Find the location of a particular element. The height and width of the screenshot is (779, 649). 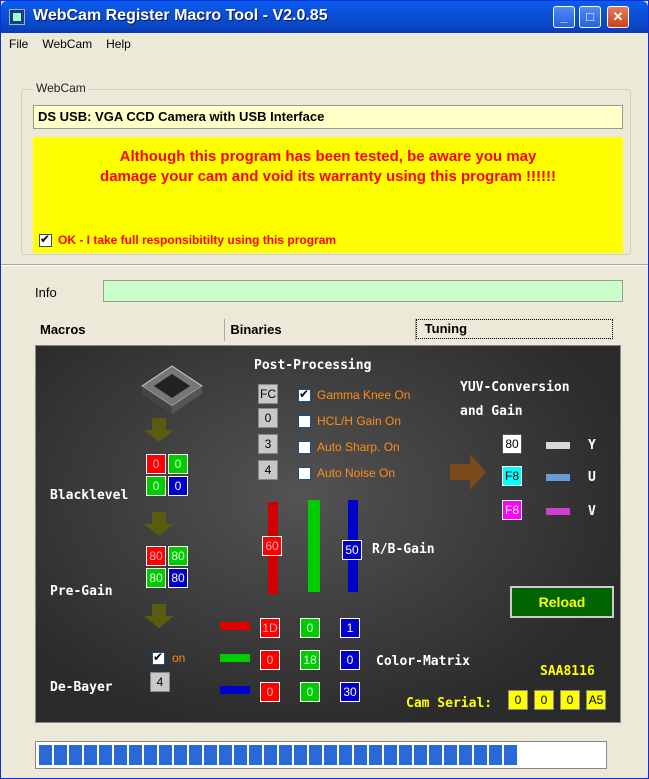

blue-gain-value: 50 is located at coordinates (352, 550).